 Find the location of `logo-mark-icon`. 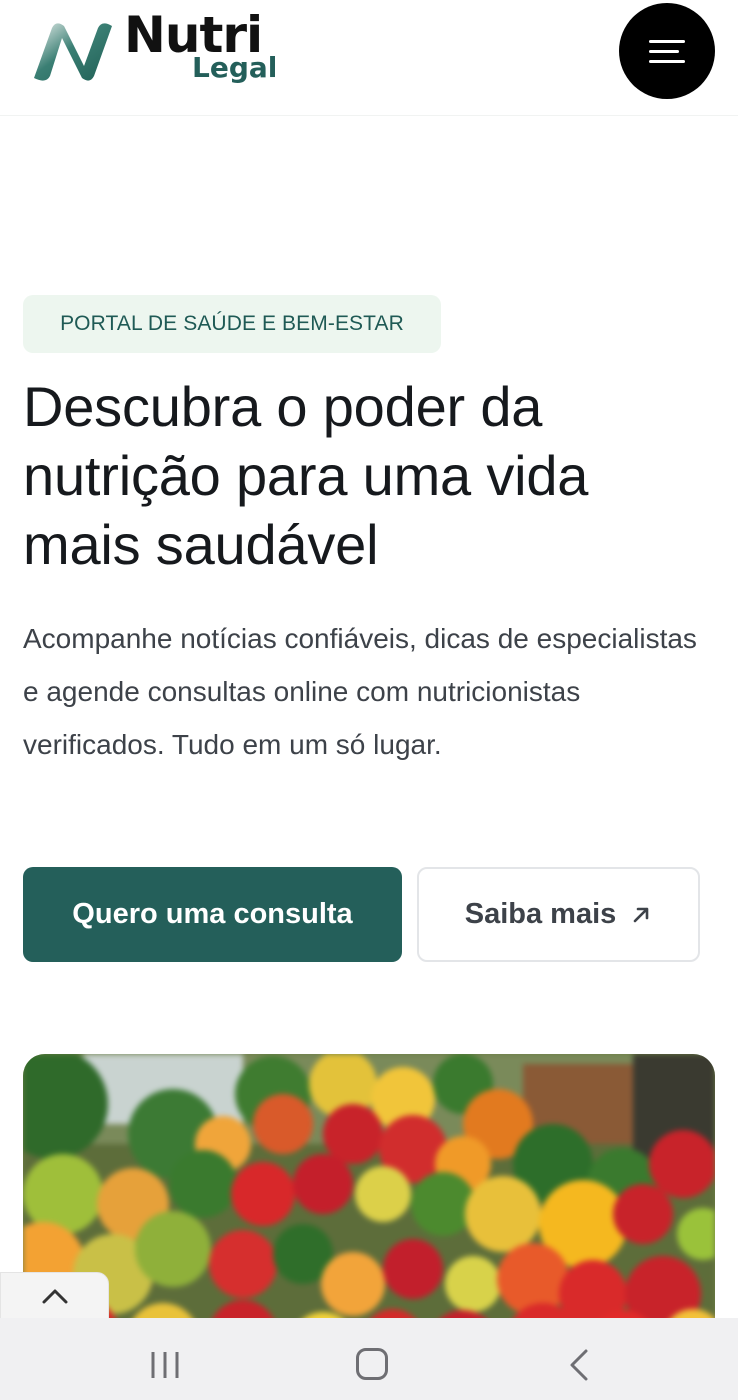

logo-mark-icon is located at coordinates (73, 52).